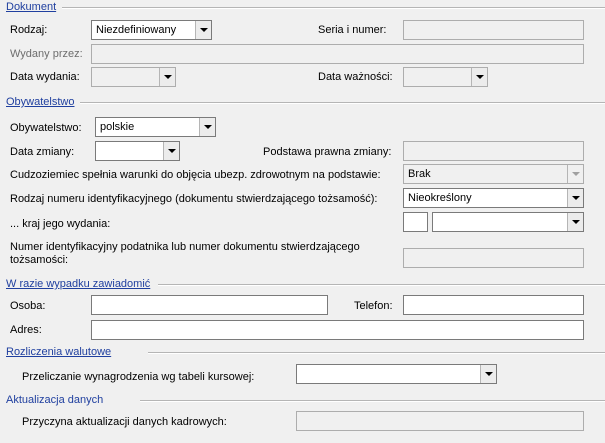 The height and width of the screenshot is (443, 605). What do you see at coordinates (57, 400) in the screenshot?
I see `section-title-aktualizacja: Aktualizacja danych` at bounding box center [57, 400].